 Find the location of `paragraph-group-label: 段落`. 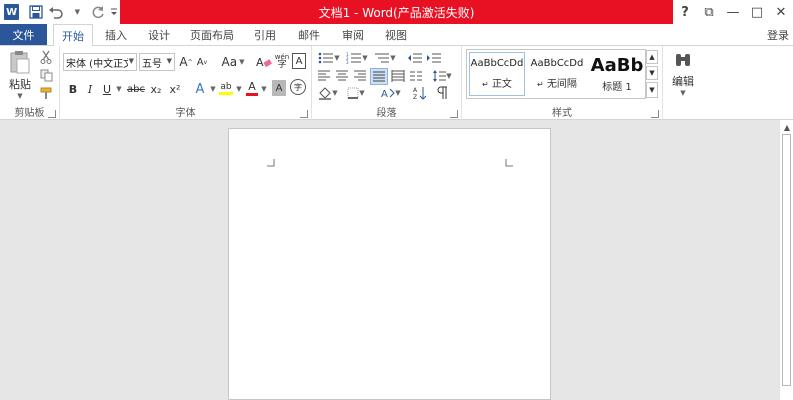

paragraph-group-label: 段落 is located at coordinates (386, 113).